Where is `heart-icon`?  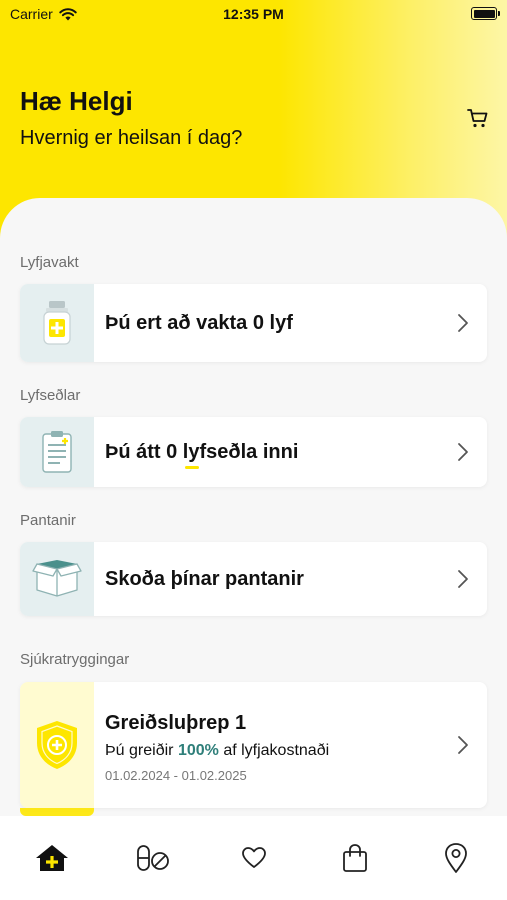 heart-icon is located at coordinates (254, 857).